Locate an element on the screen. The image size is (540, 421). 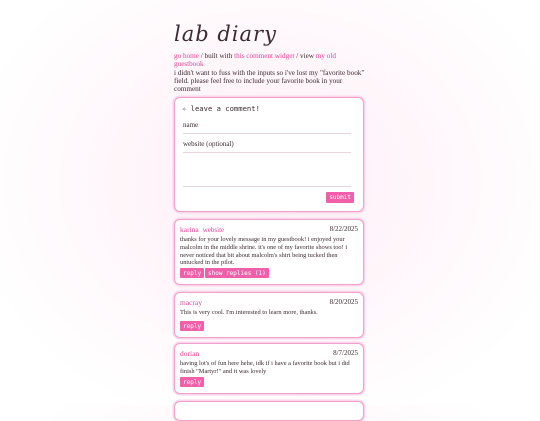
comment-date: 8/20/2025 is located at coordinates (343, 302).